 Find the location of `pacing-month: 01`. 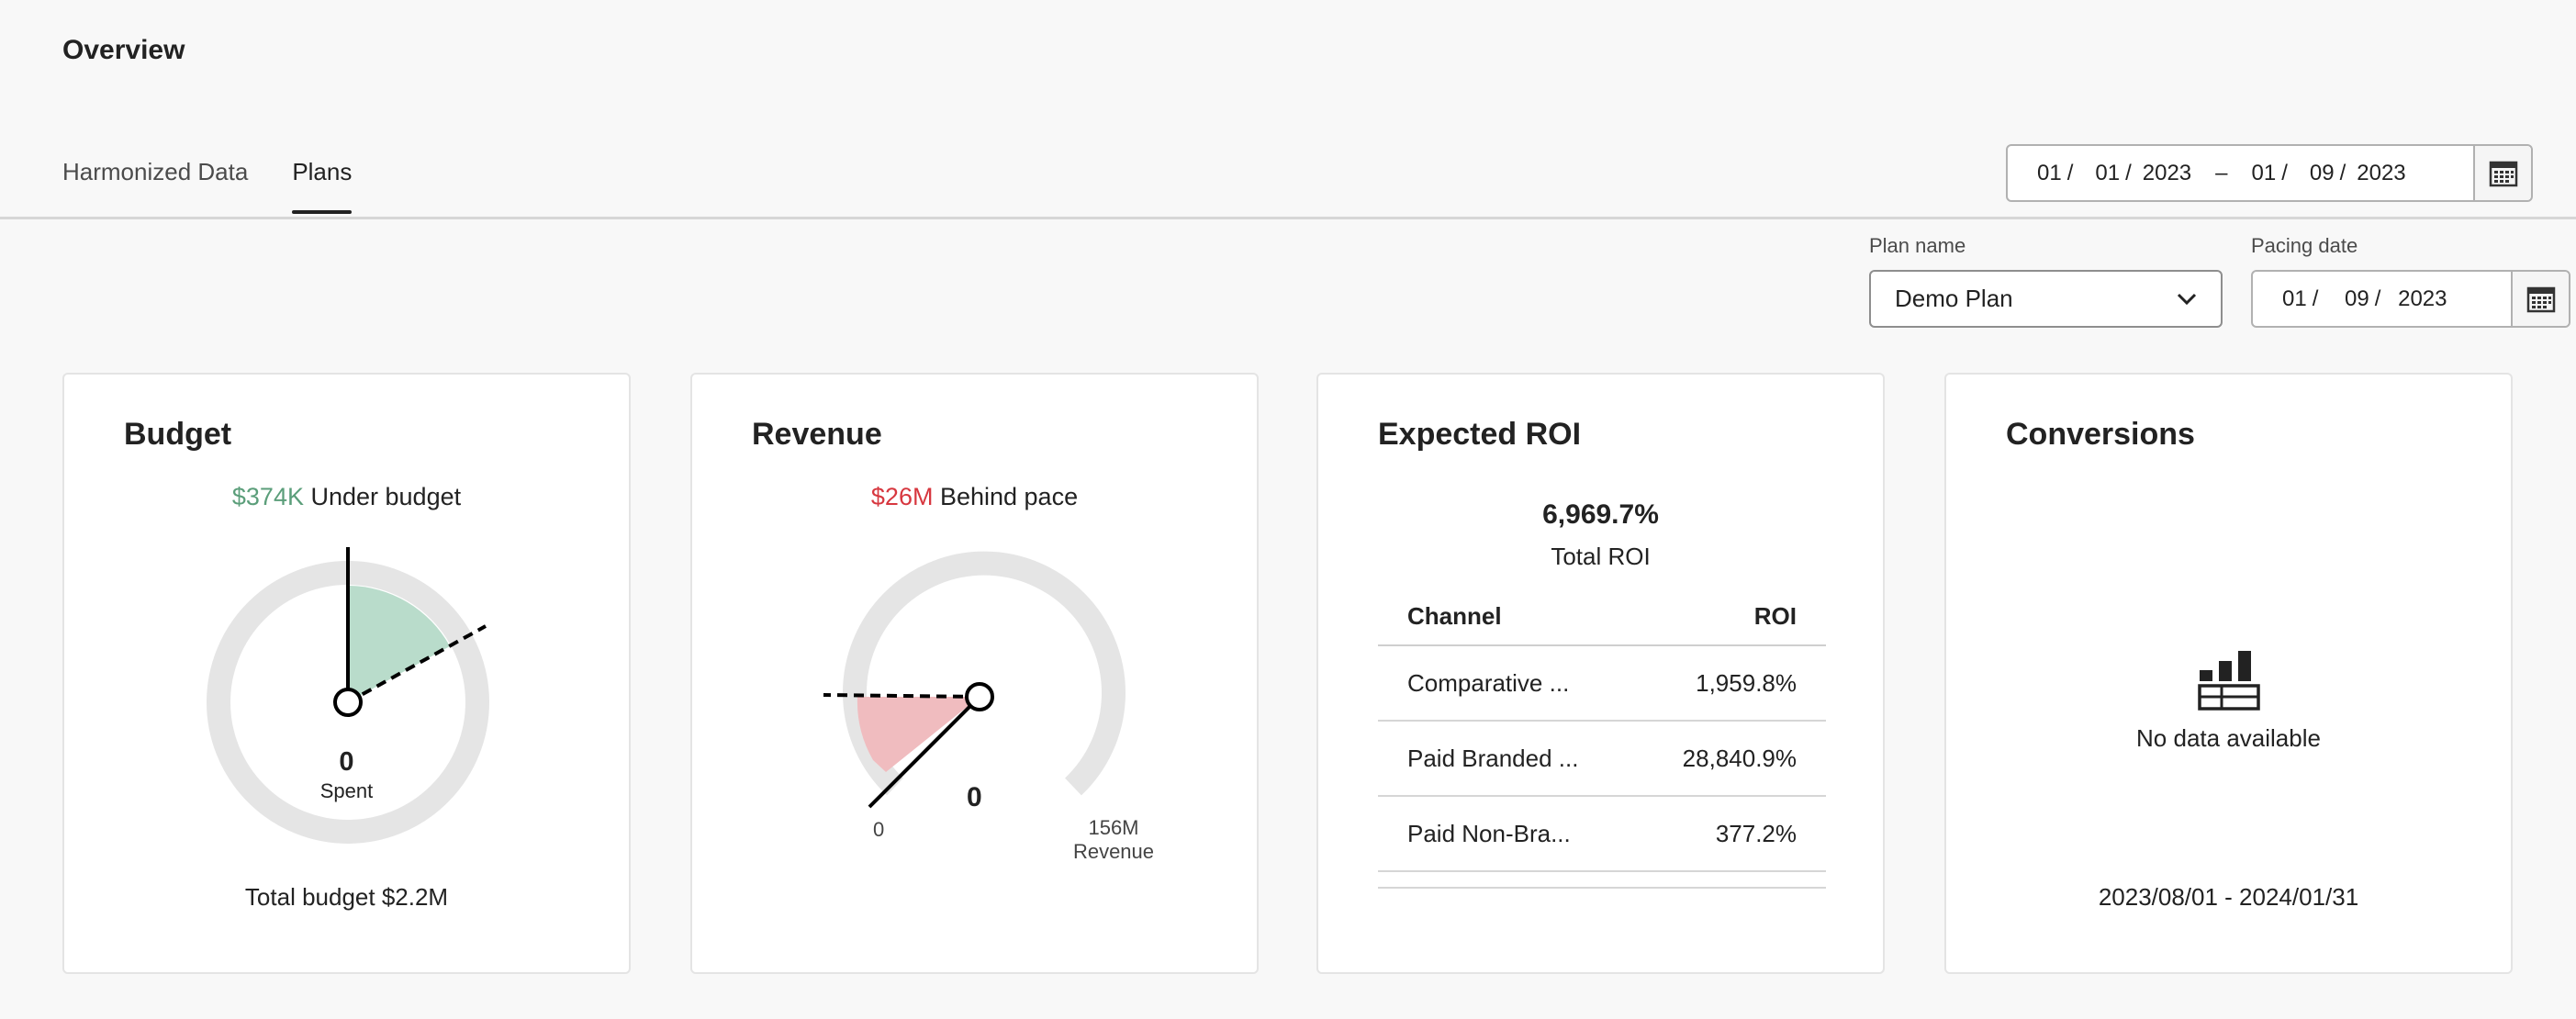

pacing-month: 01 is located at coordinates (2294, 298).